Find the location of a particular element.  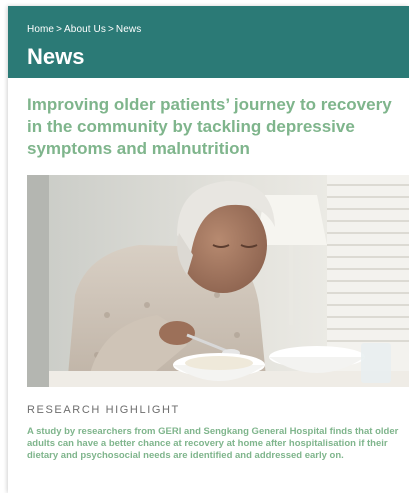

breadcrumb: Home > About Us > News is located at coordinates (84, 29).